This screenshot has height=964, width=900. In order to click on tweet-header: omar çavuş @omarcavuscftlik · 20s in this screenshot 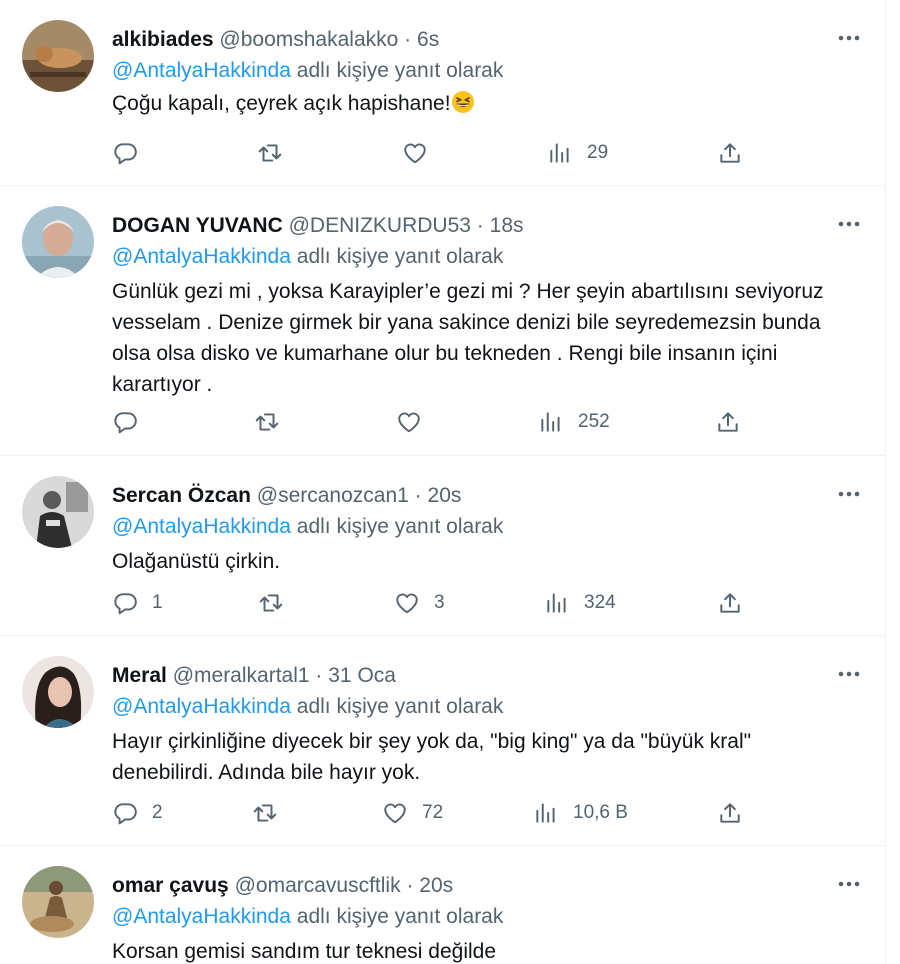, I will do `click(282, 886)`.